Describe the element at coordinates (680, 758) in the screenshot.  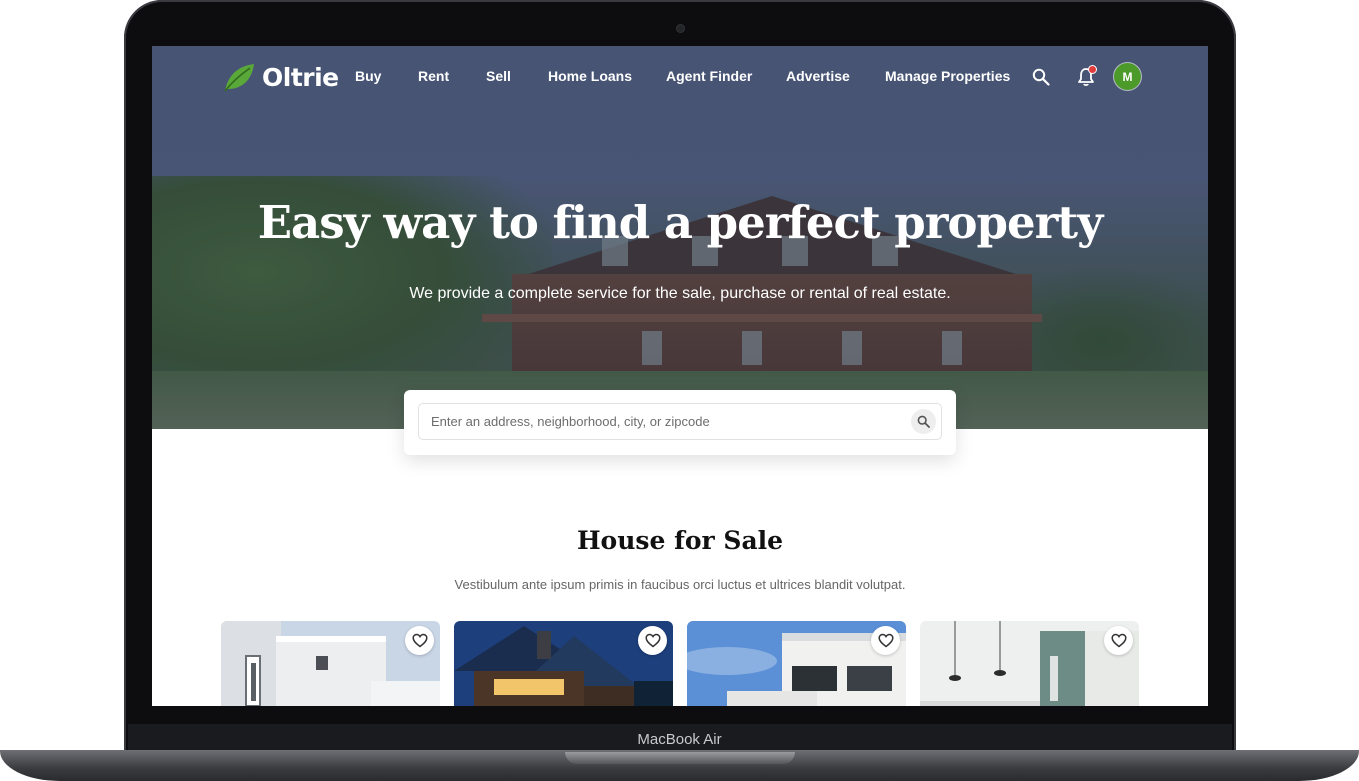
I see `laptop-hinge-notch` at that location.